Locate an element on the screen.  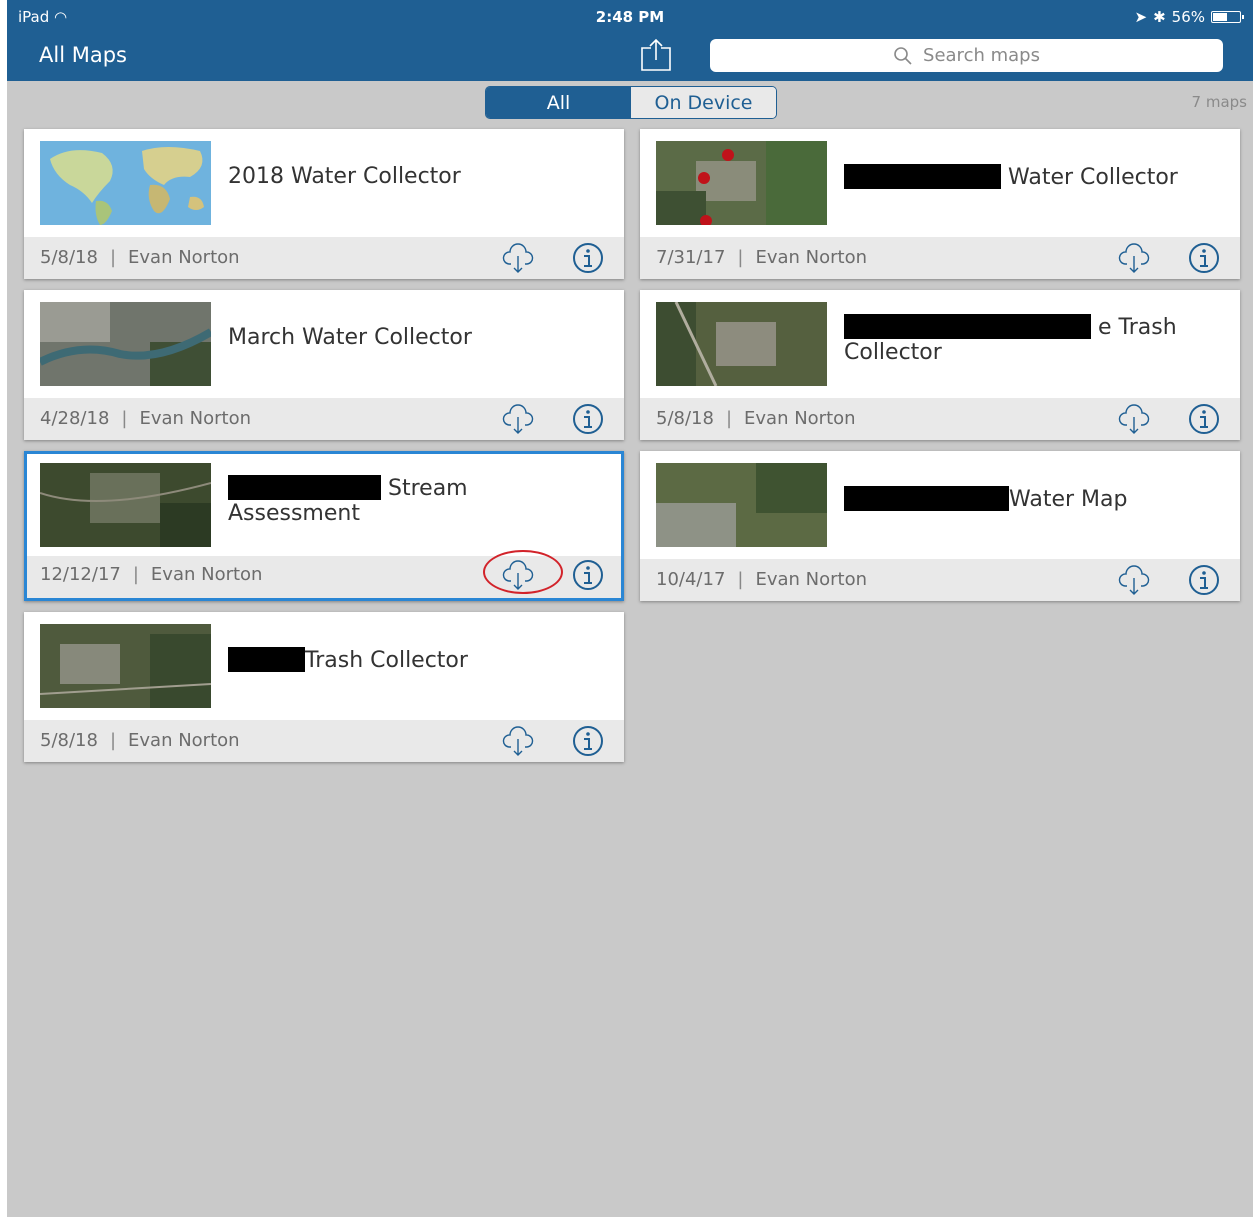
map-card: Trash Collector 5/8/18 | Evan Norton is located at coordinates (324, 687).